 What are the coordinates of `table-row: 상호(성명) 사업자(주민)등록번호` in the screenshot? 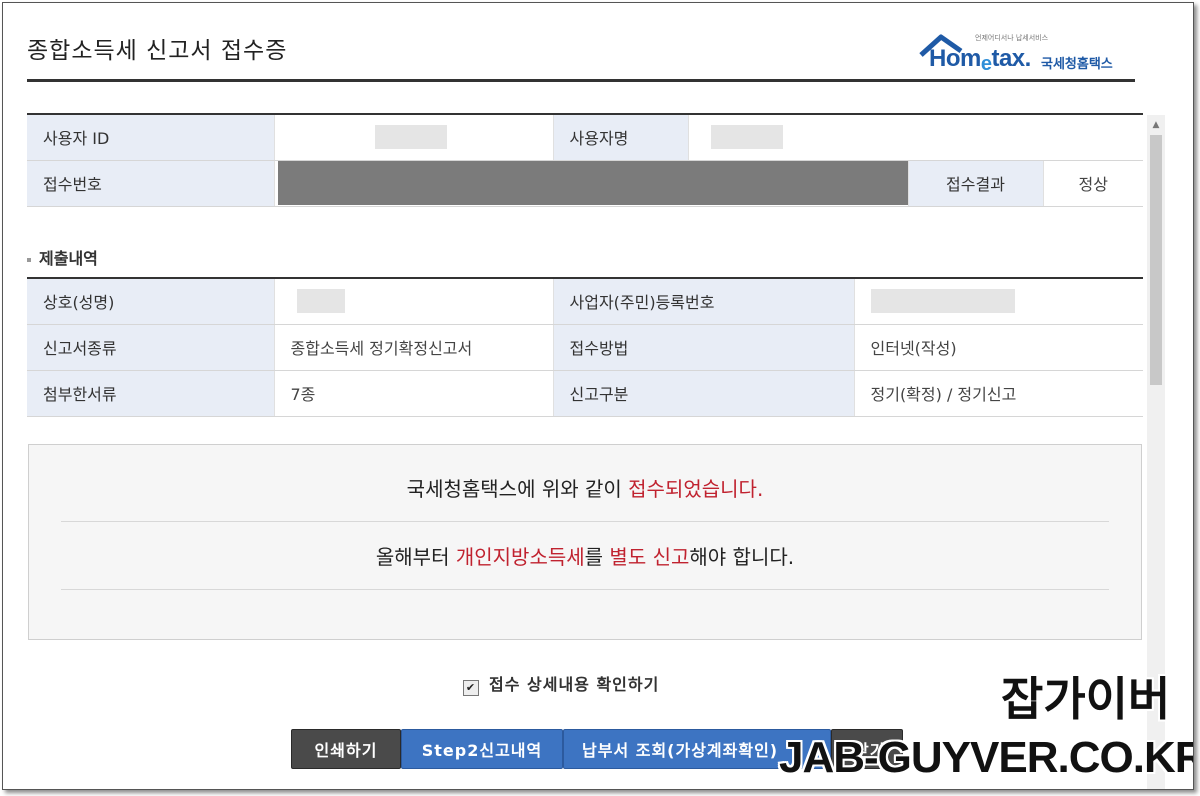 It's located at (585, 301).